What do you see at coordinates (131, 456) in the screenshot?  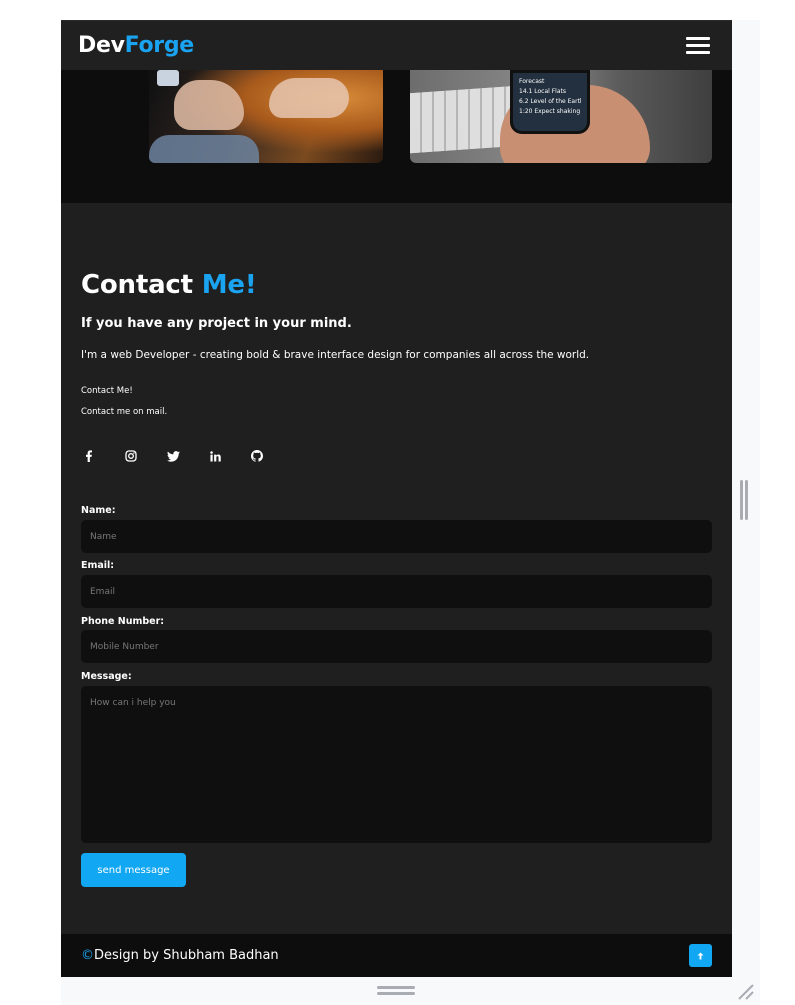 I see `instagram-icon` at bounding box center [131, 456].